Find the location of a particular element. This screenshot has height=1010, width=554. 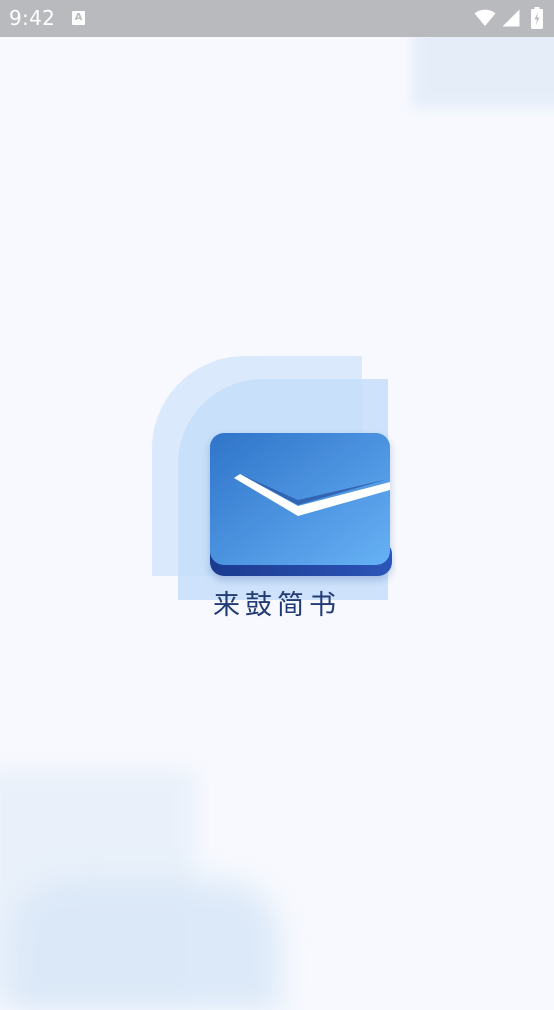

mail-envelope-icon is located at coordinates (272, 478).